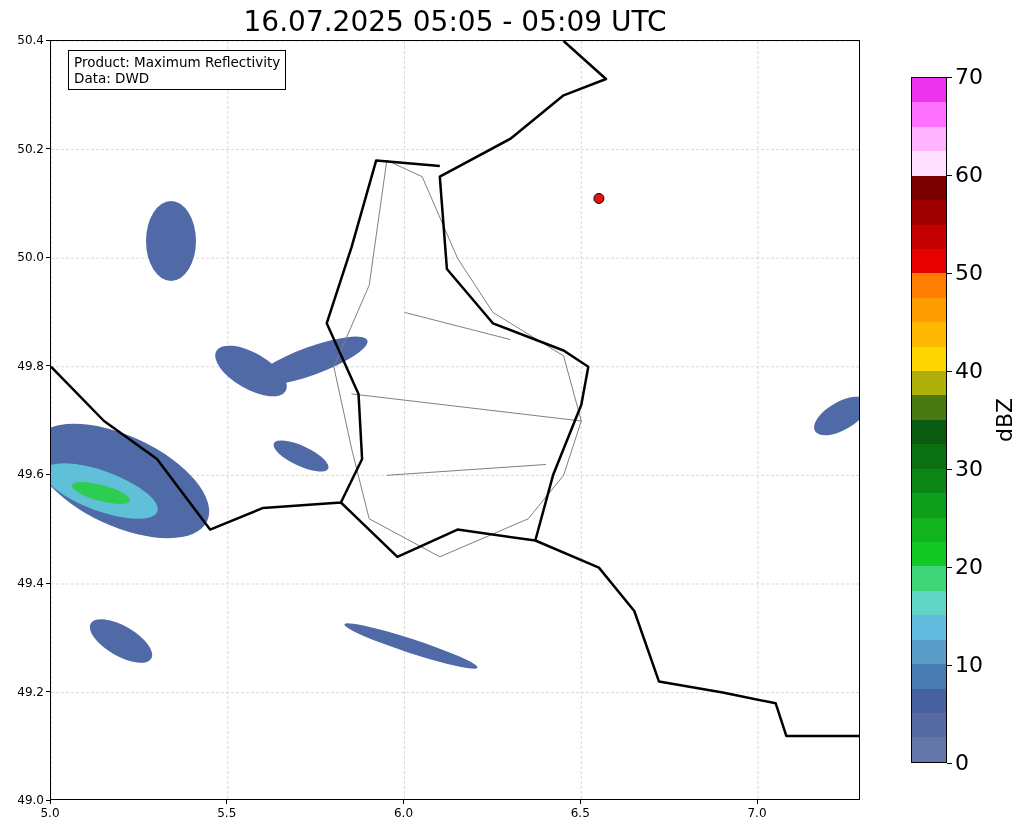  I want to click on axis-tick-label: 50.0, so click(30, 257).